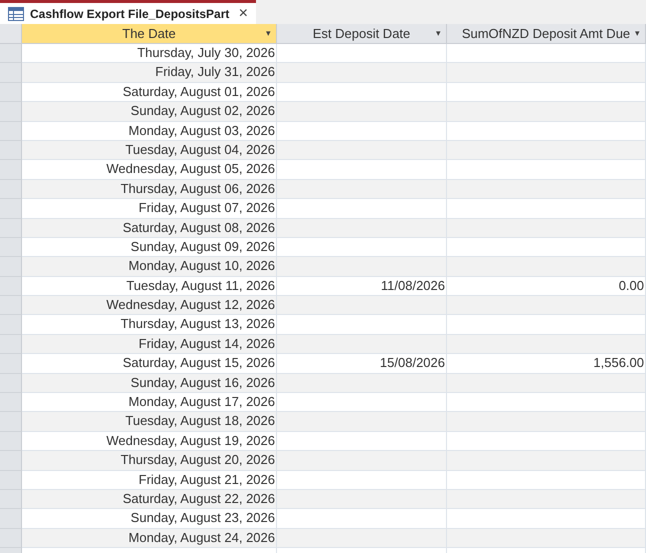 The height and width of the screenshot is (553, 646). What do you see at coordinates (149, 112) in the screenshot?
I see `table-cell: Sunday, August 02, 2026` at bounding box center [149, 112].